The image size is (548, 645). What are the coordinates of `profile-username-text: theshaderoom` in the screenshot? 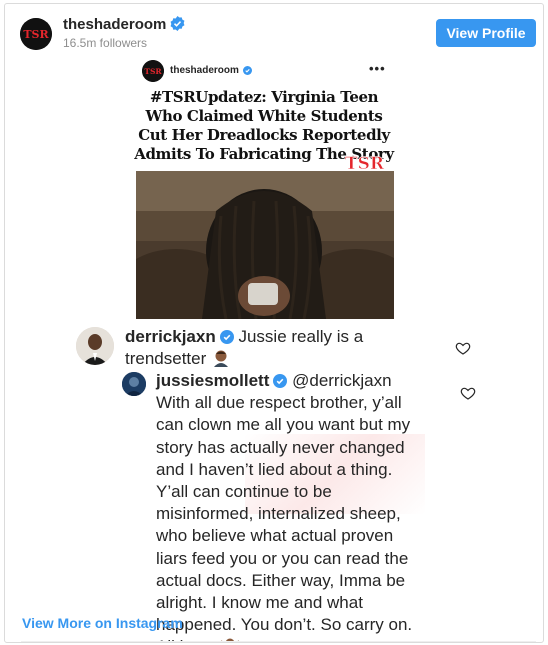 It's located at (114, 24).